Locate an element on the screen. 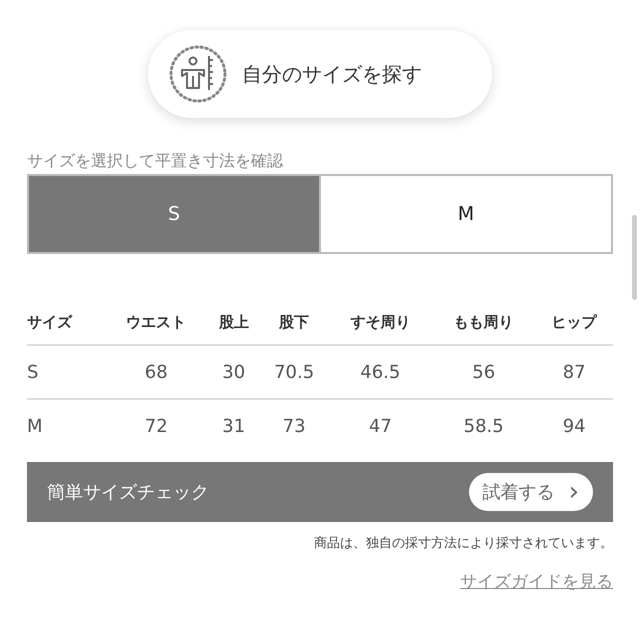  size-check-title: 簡単サイズチェック is located at coordinates (128, 492).